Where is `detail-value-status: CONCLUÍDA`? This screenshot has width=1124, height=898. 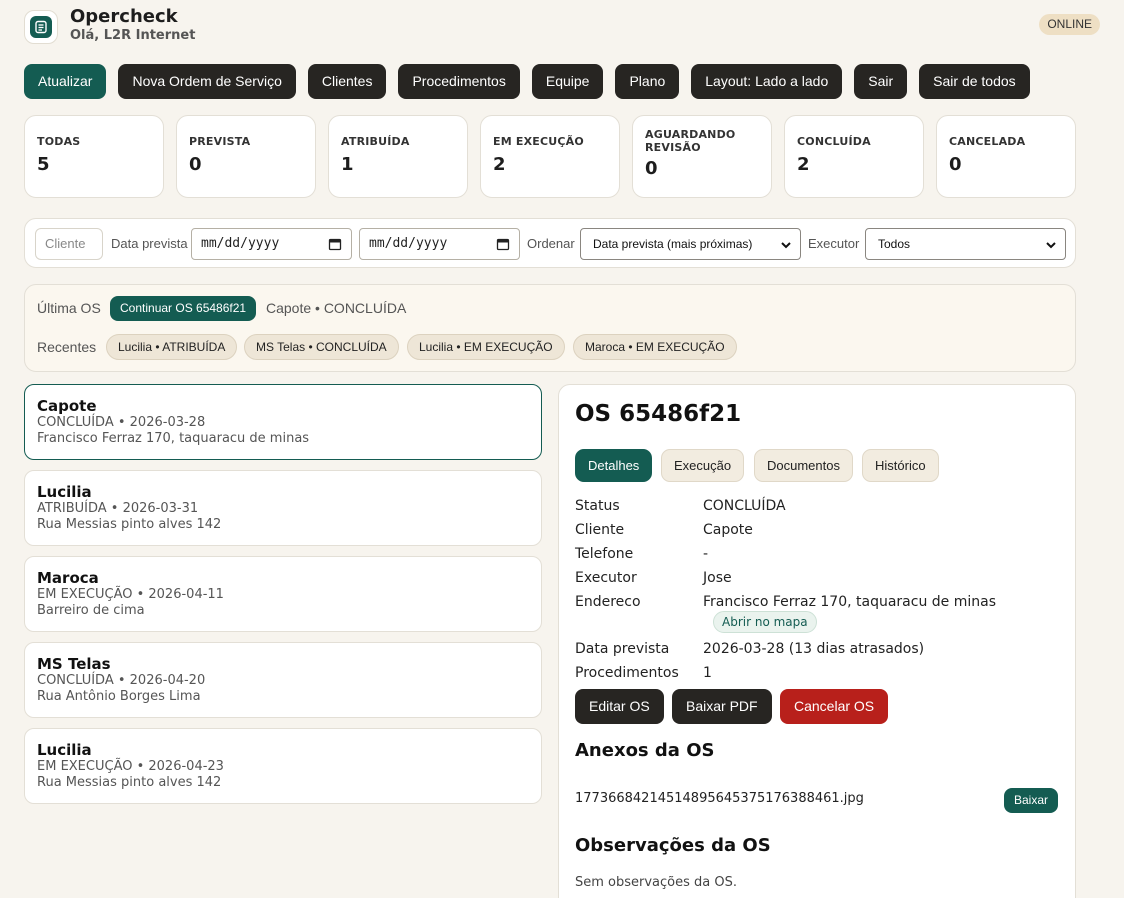
detail-value-status: CONCLUÍDA is located at coordinates (744, 506).